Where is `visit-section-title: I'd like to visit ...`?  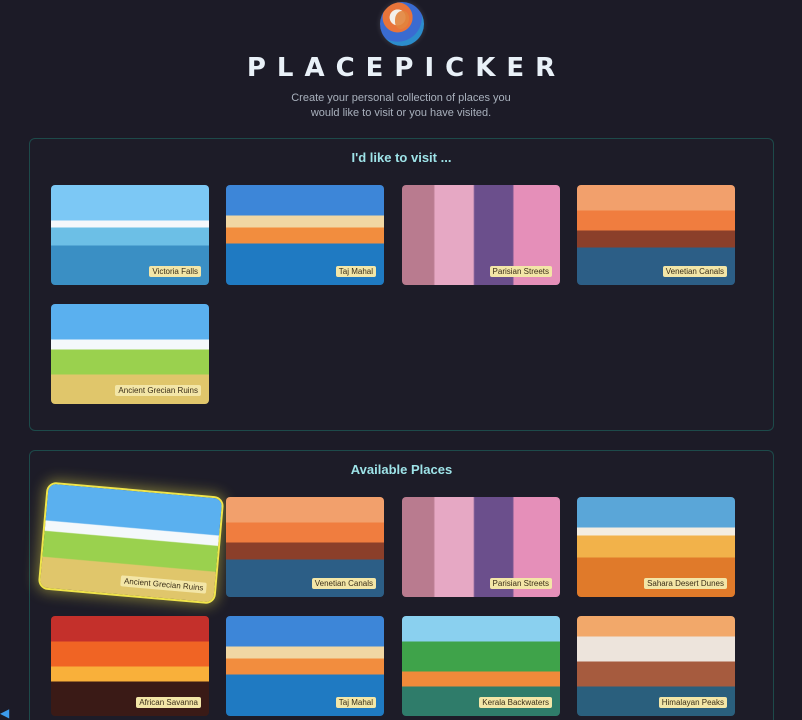 visit-section-title: I'd like to visit ... is located at coordinates (401, 157).